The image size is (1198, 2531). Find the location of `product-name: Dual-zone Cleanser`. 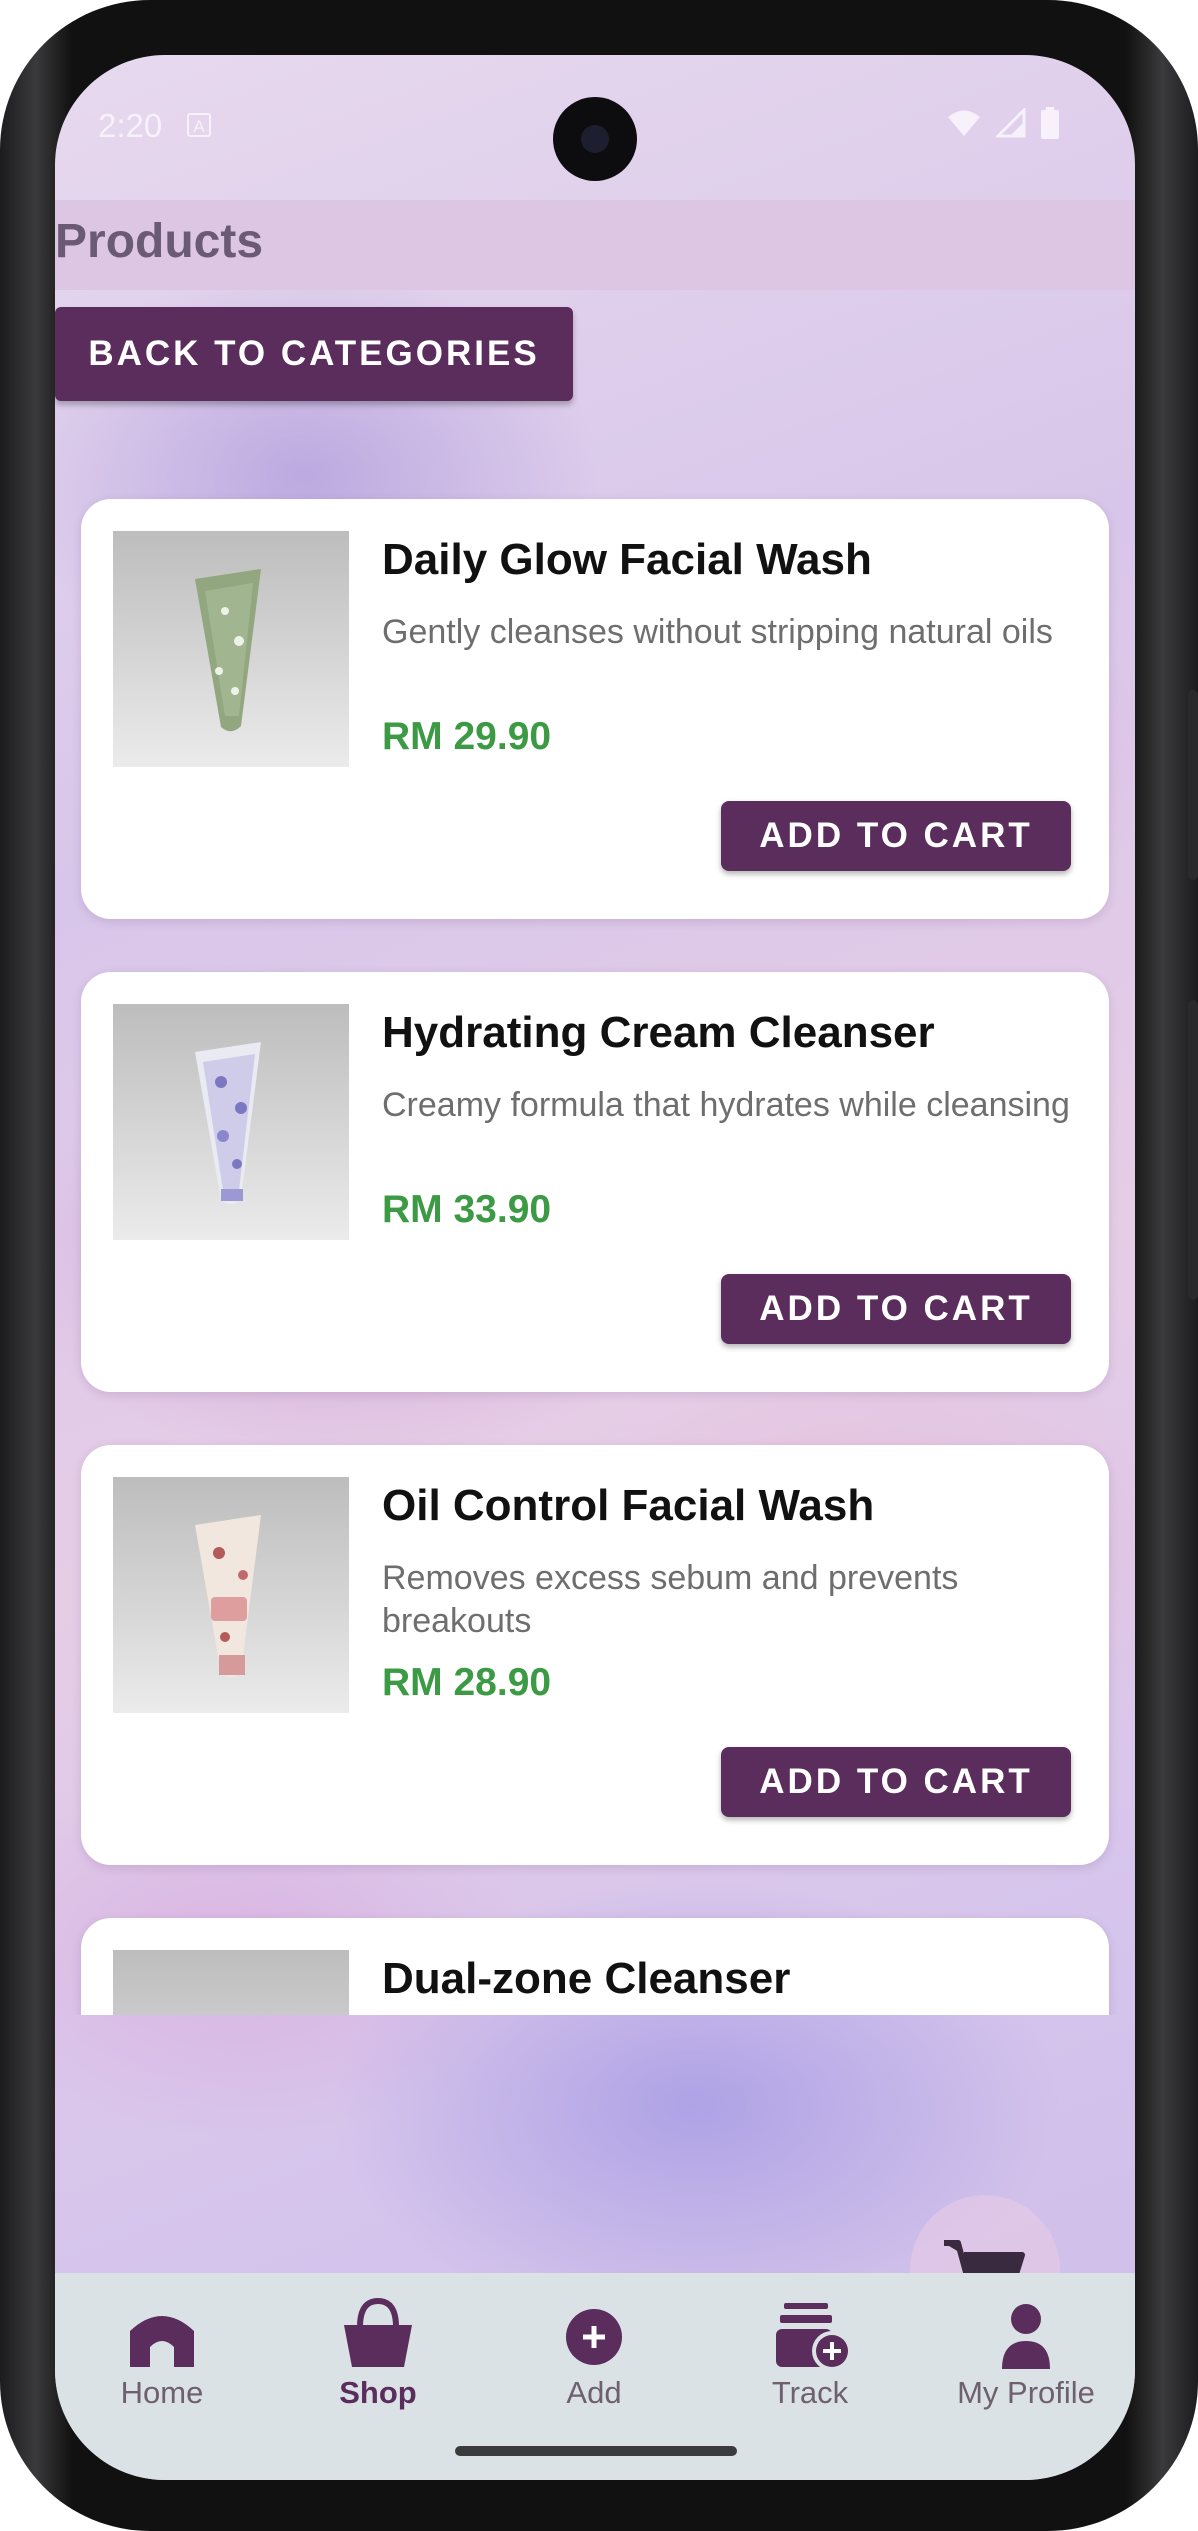

product-name: Dual-zone Cleanser is located at coordinates (586, 1978).